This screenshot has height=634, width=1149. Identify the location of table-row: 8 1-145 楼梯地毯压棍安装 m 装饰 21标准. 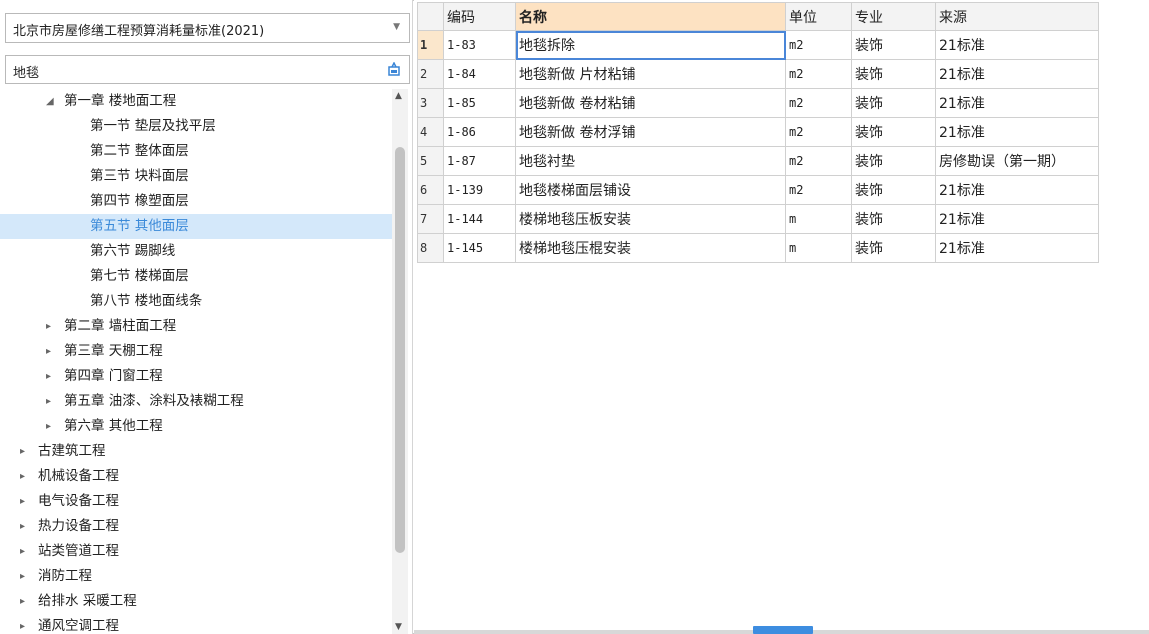
(758, 248).